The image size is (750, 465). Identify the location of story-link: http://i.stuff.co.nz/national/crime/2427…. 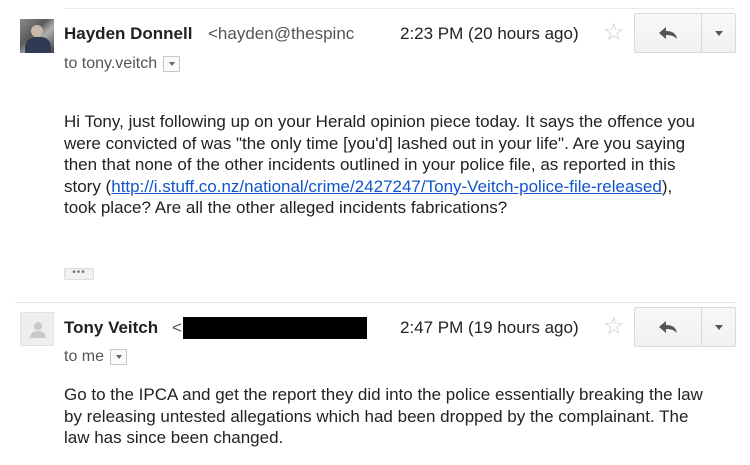
(386, 186).